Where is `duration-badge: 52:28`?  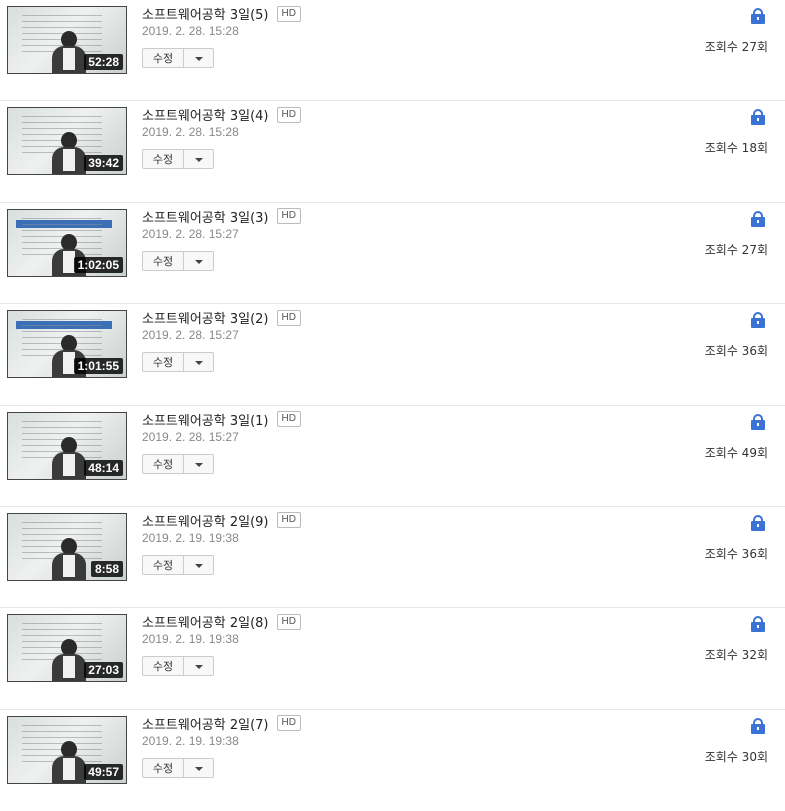 duration-badge: 52:28 is located at coordinates (103, 62).